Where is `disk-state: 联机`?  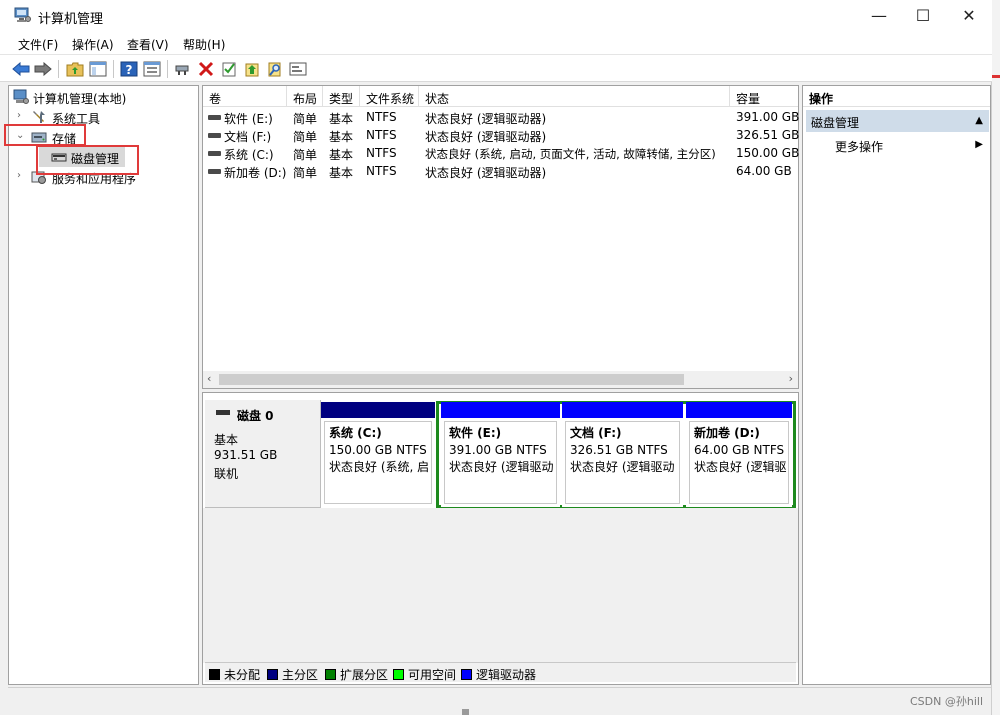
disk-state: 联机 is located at coordinates (226, 474).